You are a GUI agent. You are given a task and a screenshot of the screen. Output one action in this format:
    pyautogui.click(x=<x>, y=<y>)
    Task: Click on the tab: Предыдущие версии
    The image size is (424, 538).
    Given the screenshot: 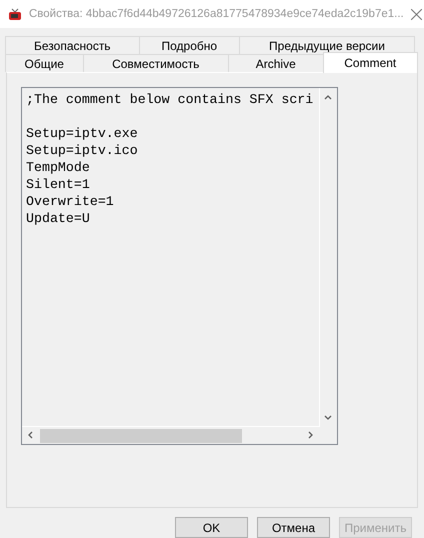 What is the action you would take?
    pyautogui.click(x=327, y=45)
    